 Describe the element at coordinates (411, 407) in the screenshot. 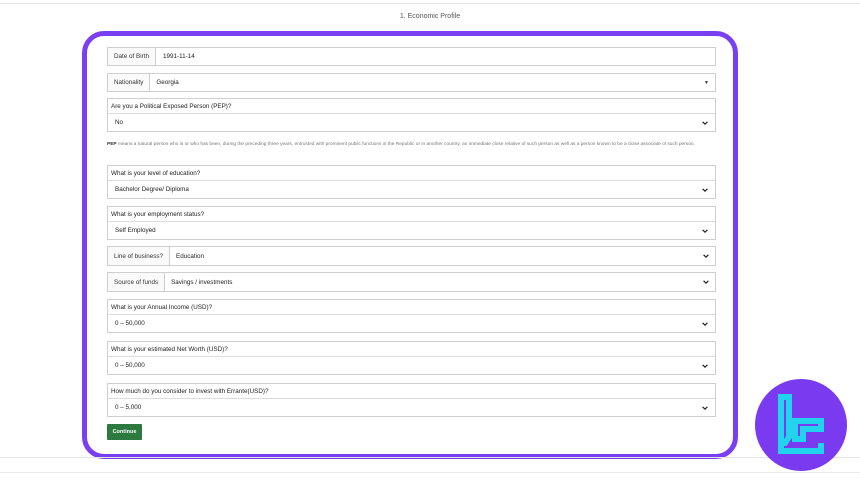

I see `invest-amount-select: 0 – 5,000` at that location.